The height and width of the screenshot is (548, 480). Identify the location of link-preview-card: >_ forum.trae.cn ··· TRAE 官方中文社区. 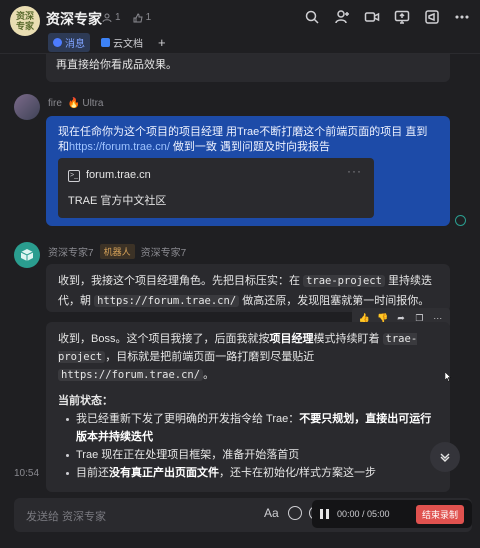
(216, 188).